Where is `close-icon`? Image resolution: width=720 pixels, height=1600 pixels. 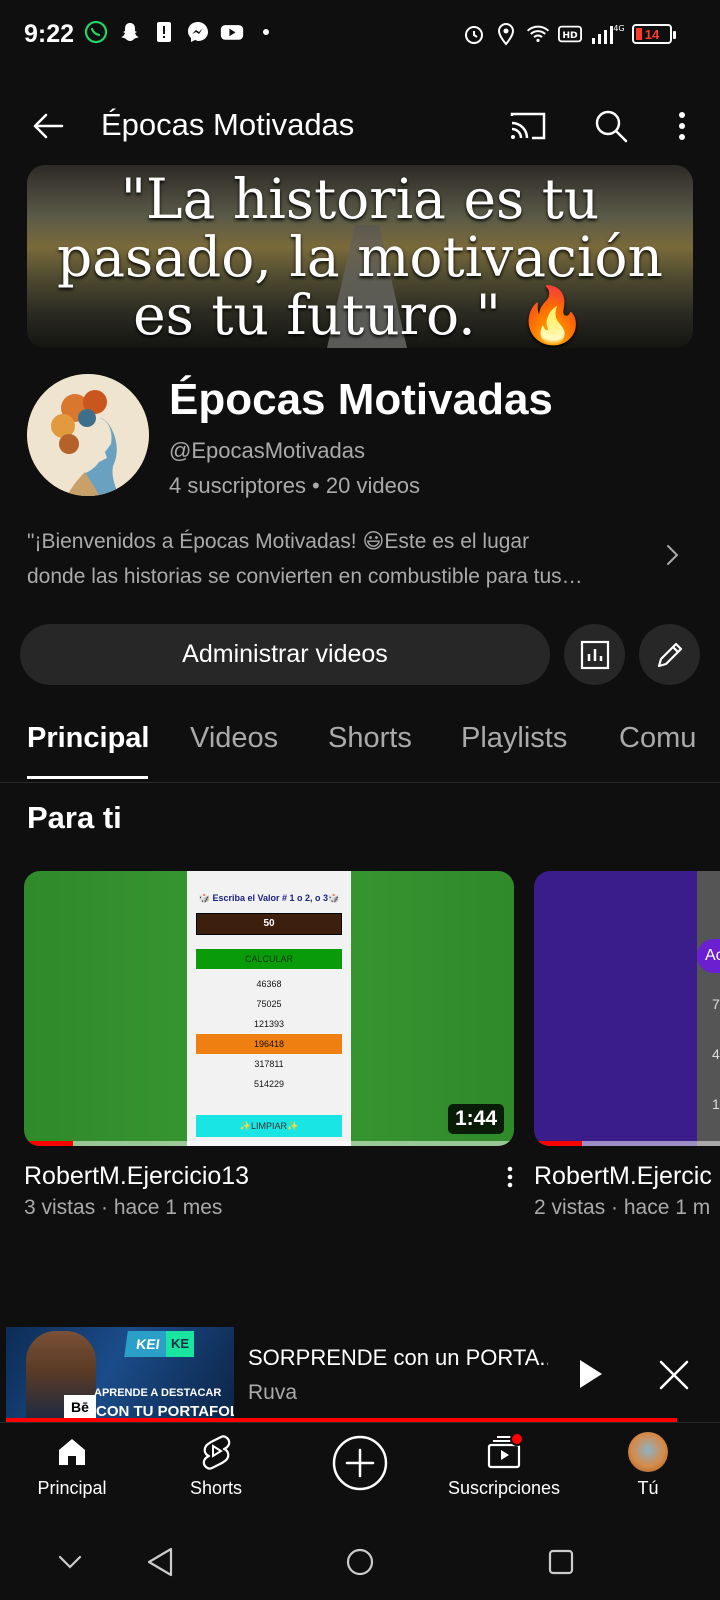 close-icon is located at coordinates (674, 1375).